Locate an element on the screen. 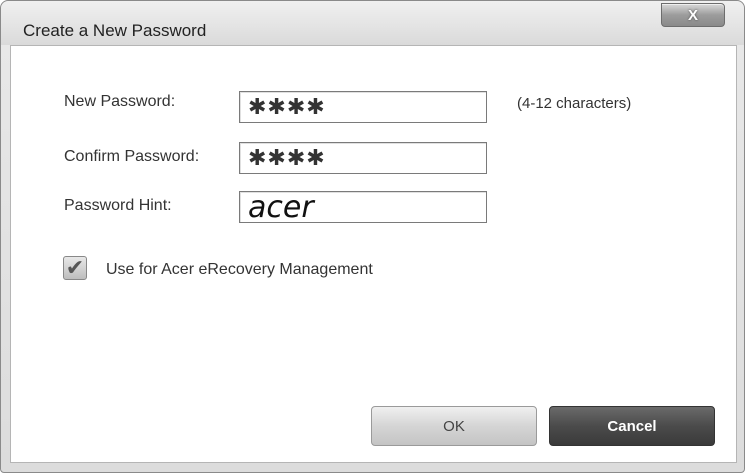 The width and height of the screenshot is (745, 473). length-requirement-note: (4-12 characters) is located at coordinates (574, 103).